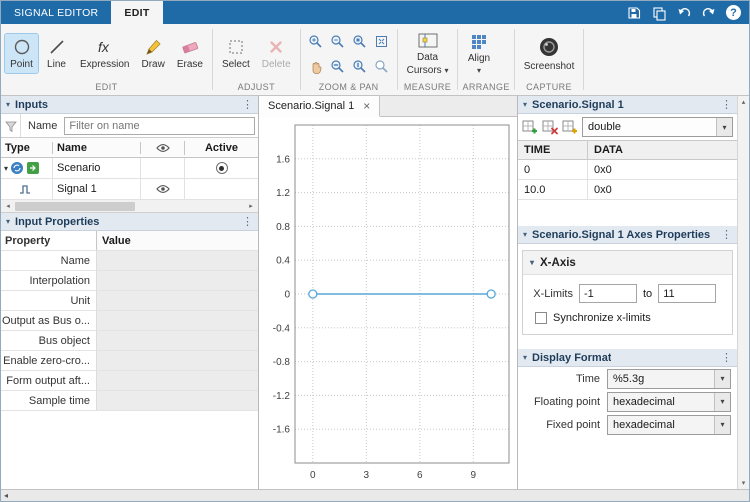 This screenshot has height=502, width=750. I want to click on col-type-label: Type, so click(17, 147).